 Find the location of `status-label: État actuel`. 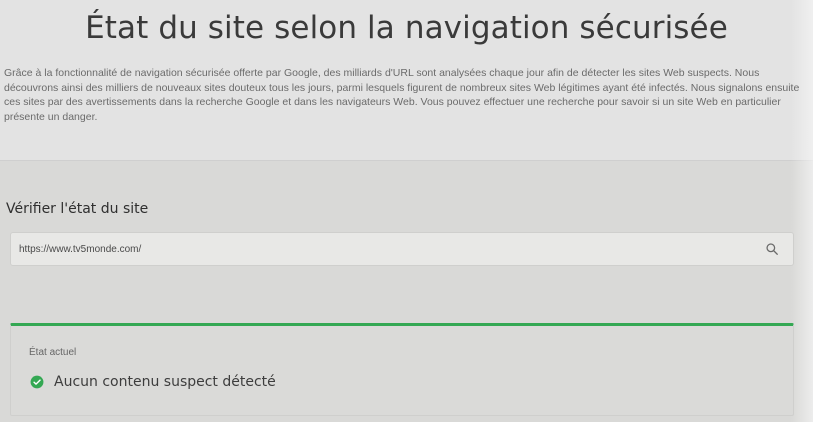

status-label: État actuel is located at coordinates (53, 352).